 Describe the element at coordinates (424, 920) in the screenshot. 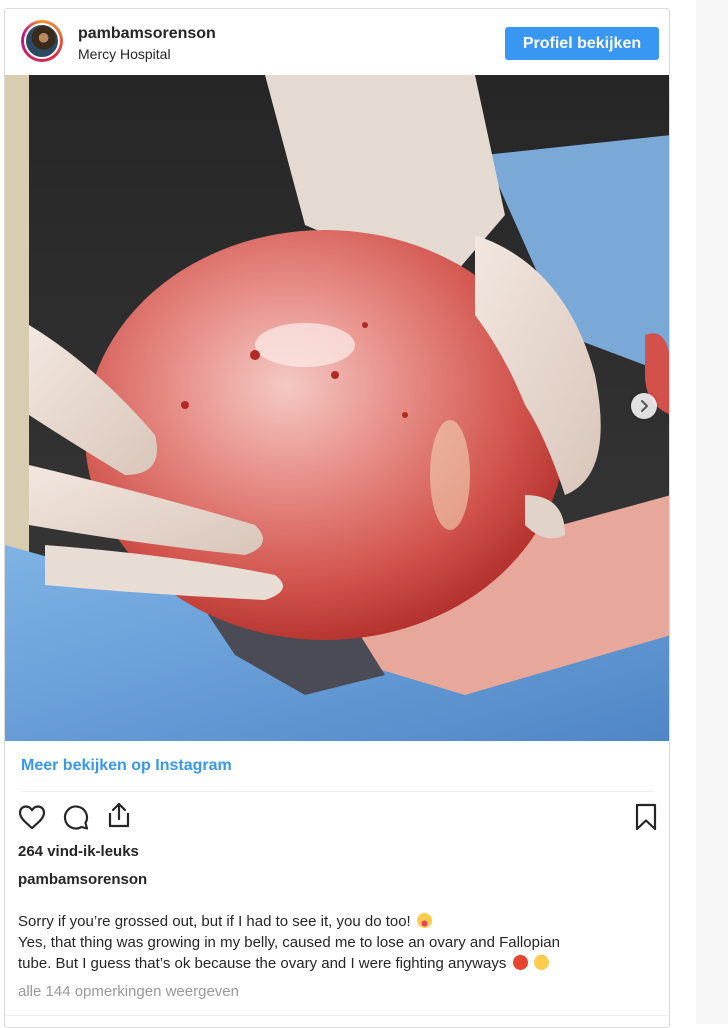

I see `tongue-face-emoji-icon` at that location.